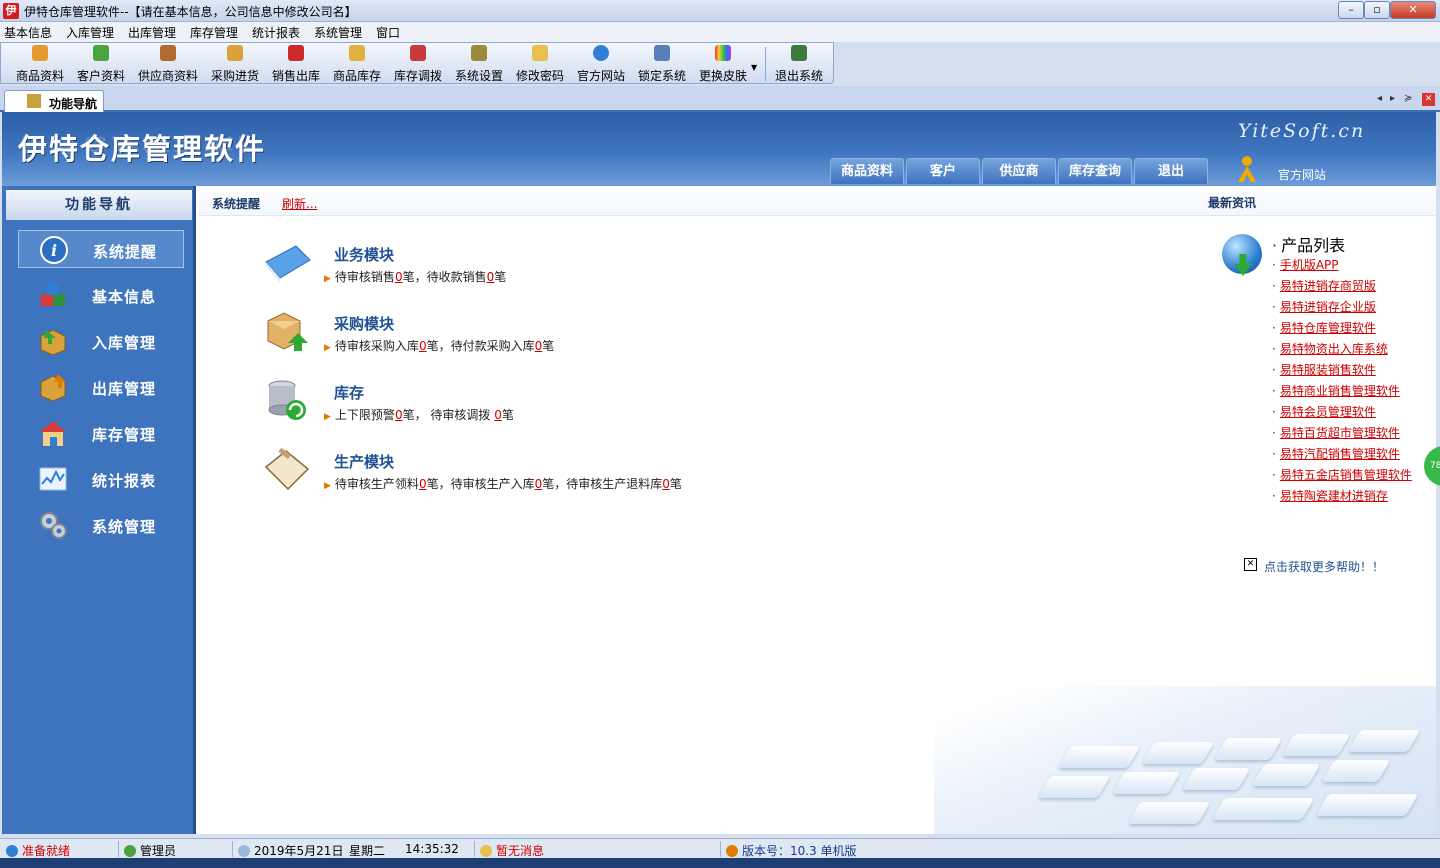  Describe the element at coordinates (38, 850) in the screenshot. I see `status-ready: 准备就绪` at that location.